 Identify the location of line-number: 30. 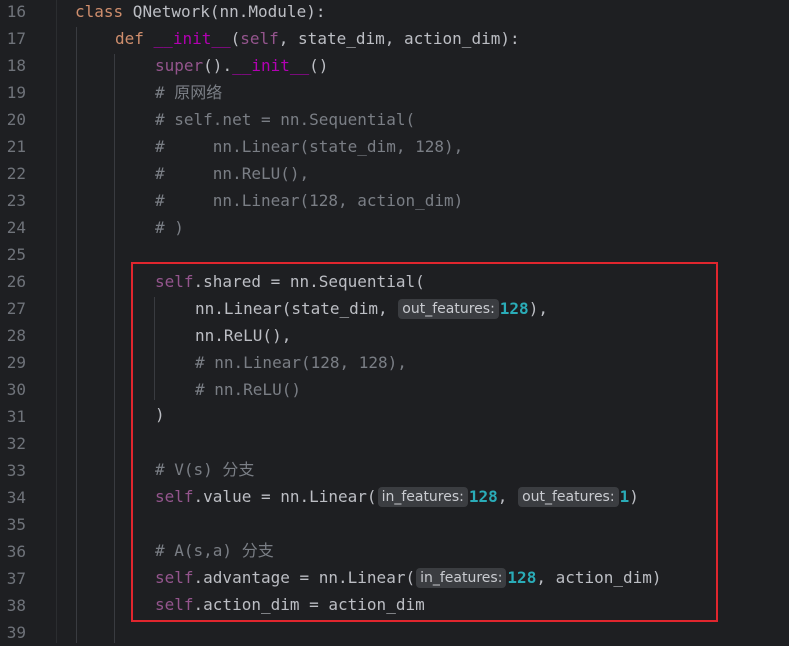
(16, 389).